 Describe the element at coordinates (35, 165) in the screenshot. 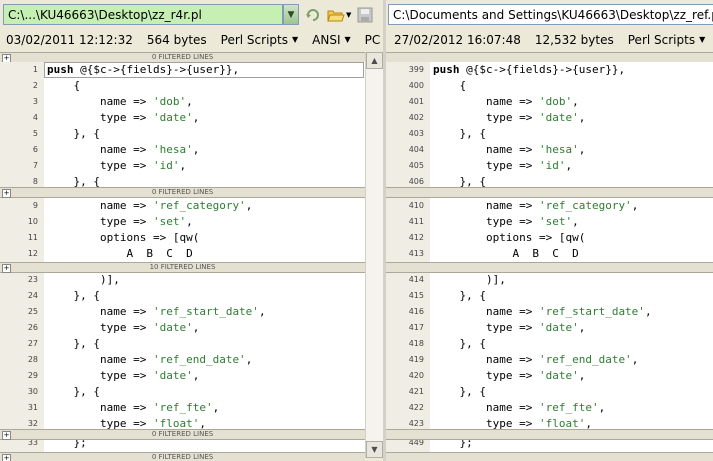

I see `line-number: 7` at that location.